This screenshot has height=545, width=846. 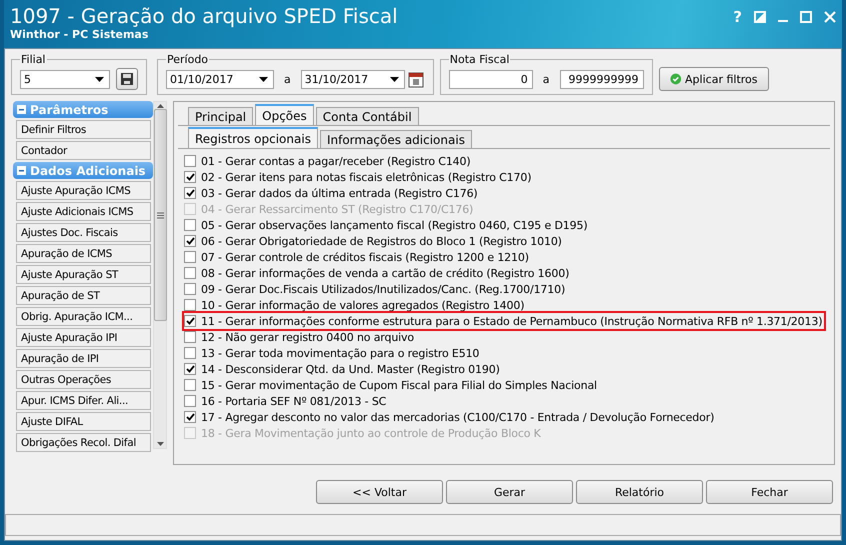 I want to click on restore-icon, so click(x=760, y=17).